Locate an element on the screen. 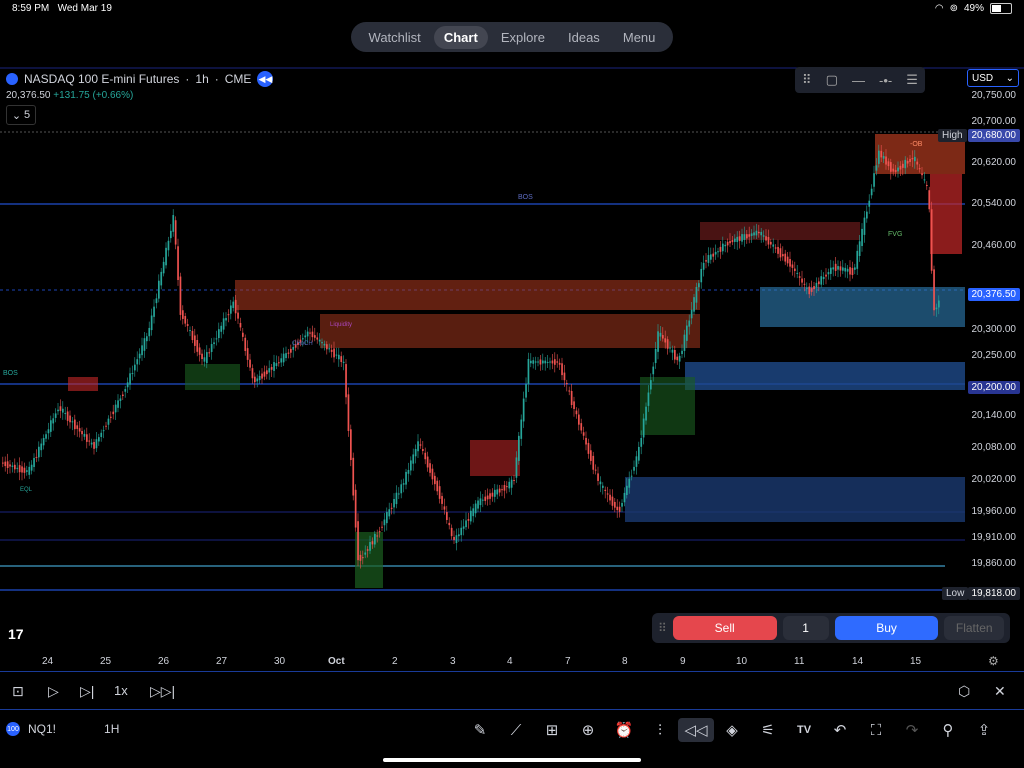 The height and width of the screenshot is (768, 1024). settings-lines-icon: ☰ is located at coordinates (912, 80).